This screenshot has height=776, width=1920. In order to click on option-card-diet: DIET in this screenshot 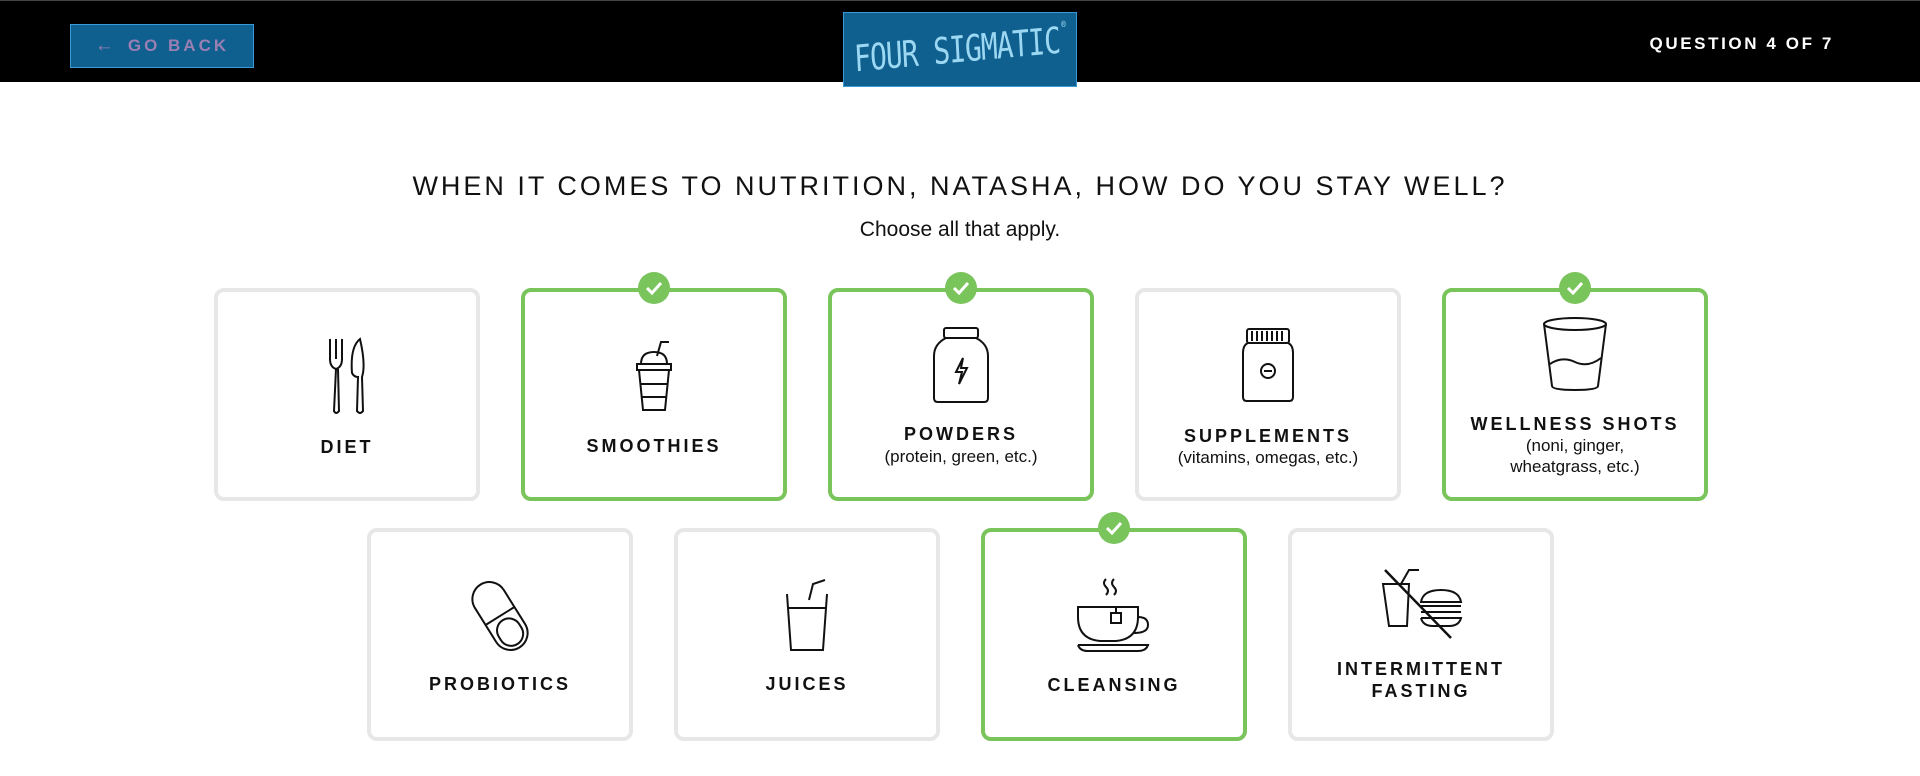, I will do `click(347, 394)`.